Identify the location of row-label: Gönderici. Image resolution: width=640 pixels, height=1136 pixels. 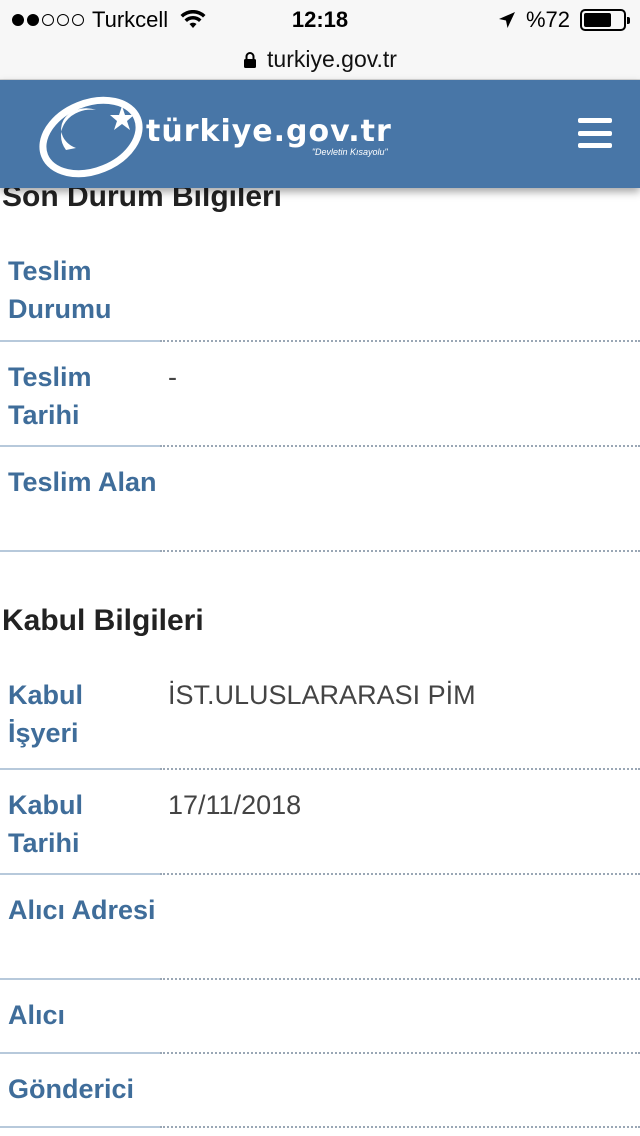
(80, 1091).